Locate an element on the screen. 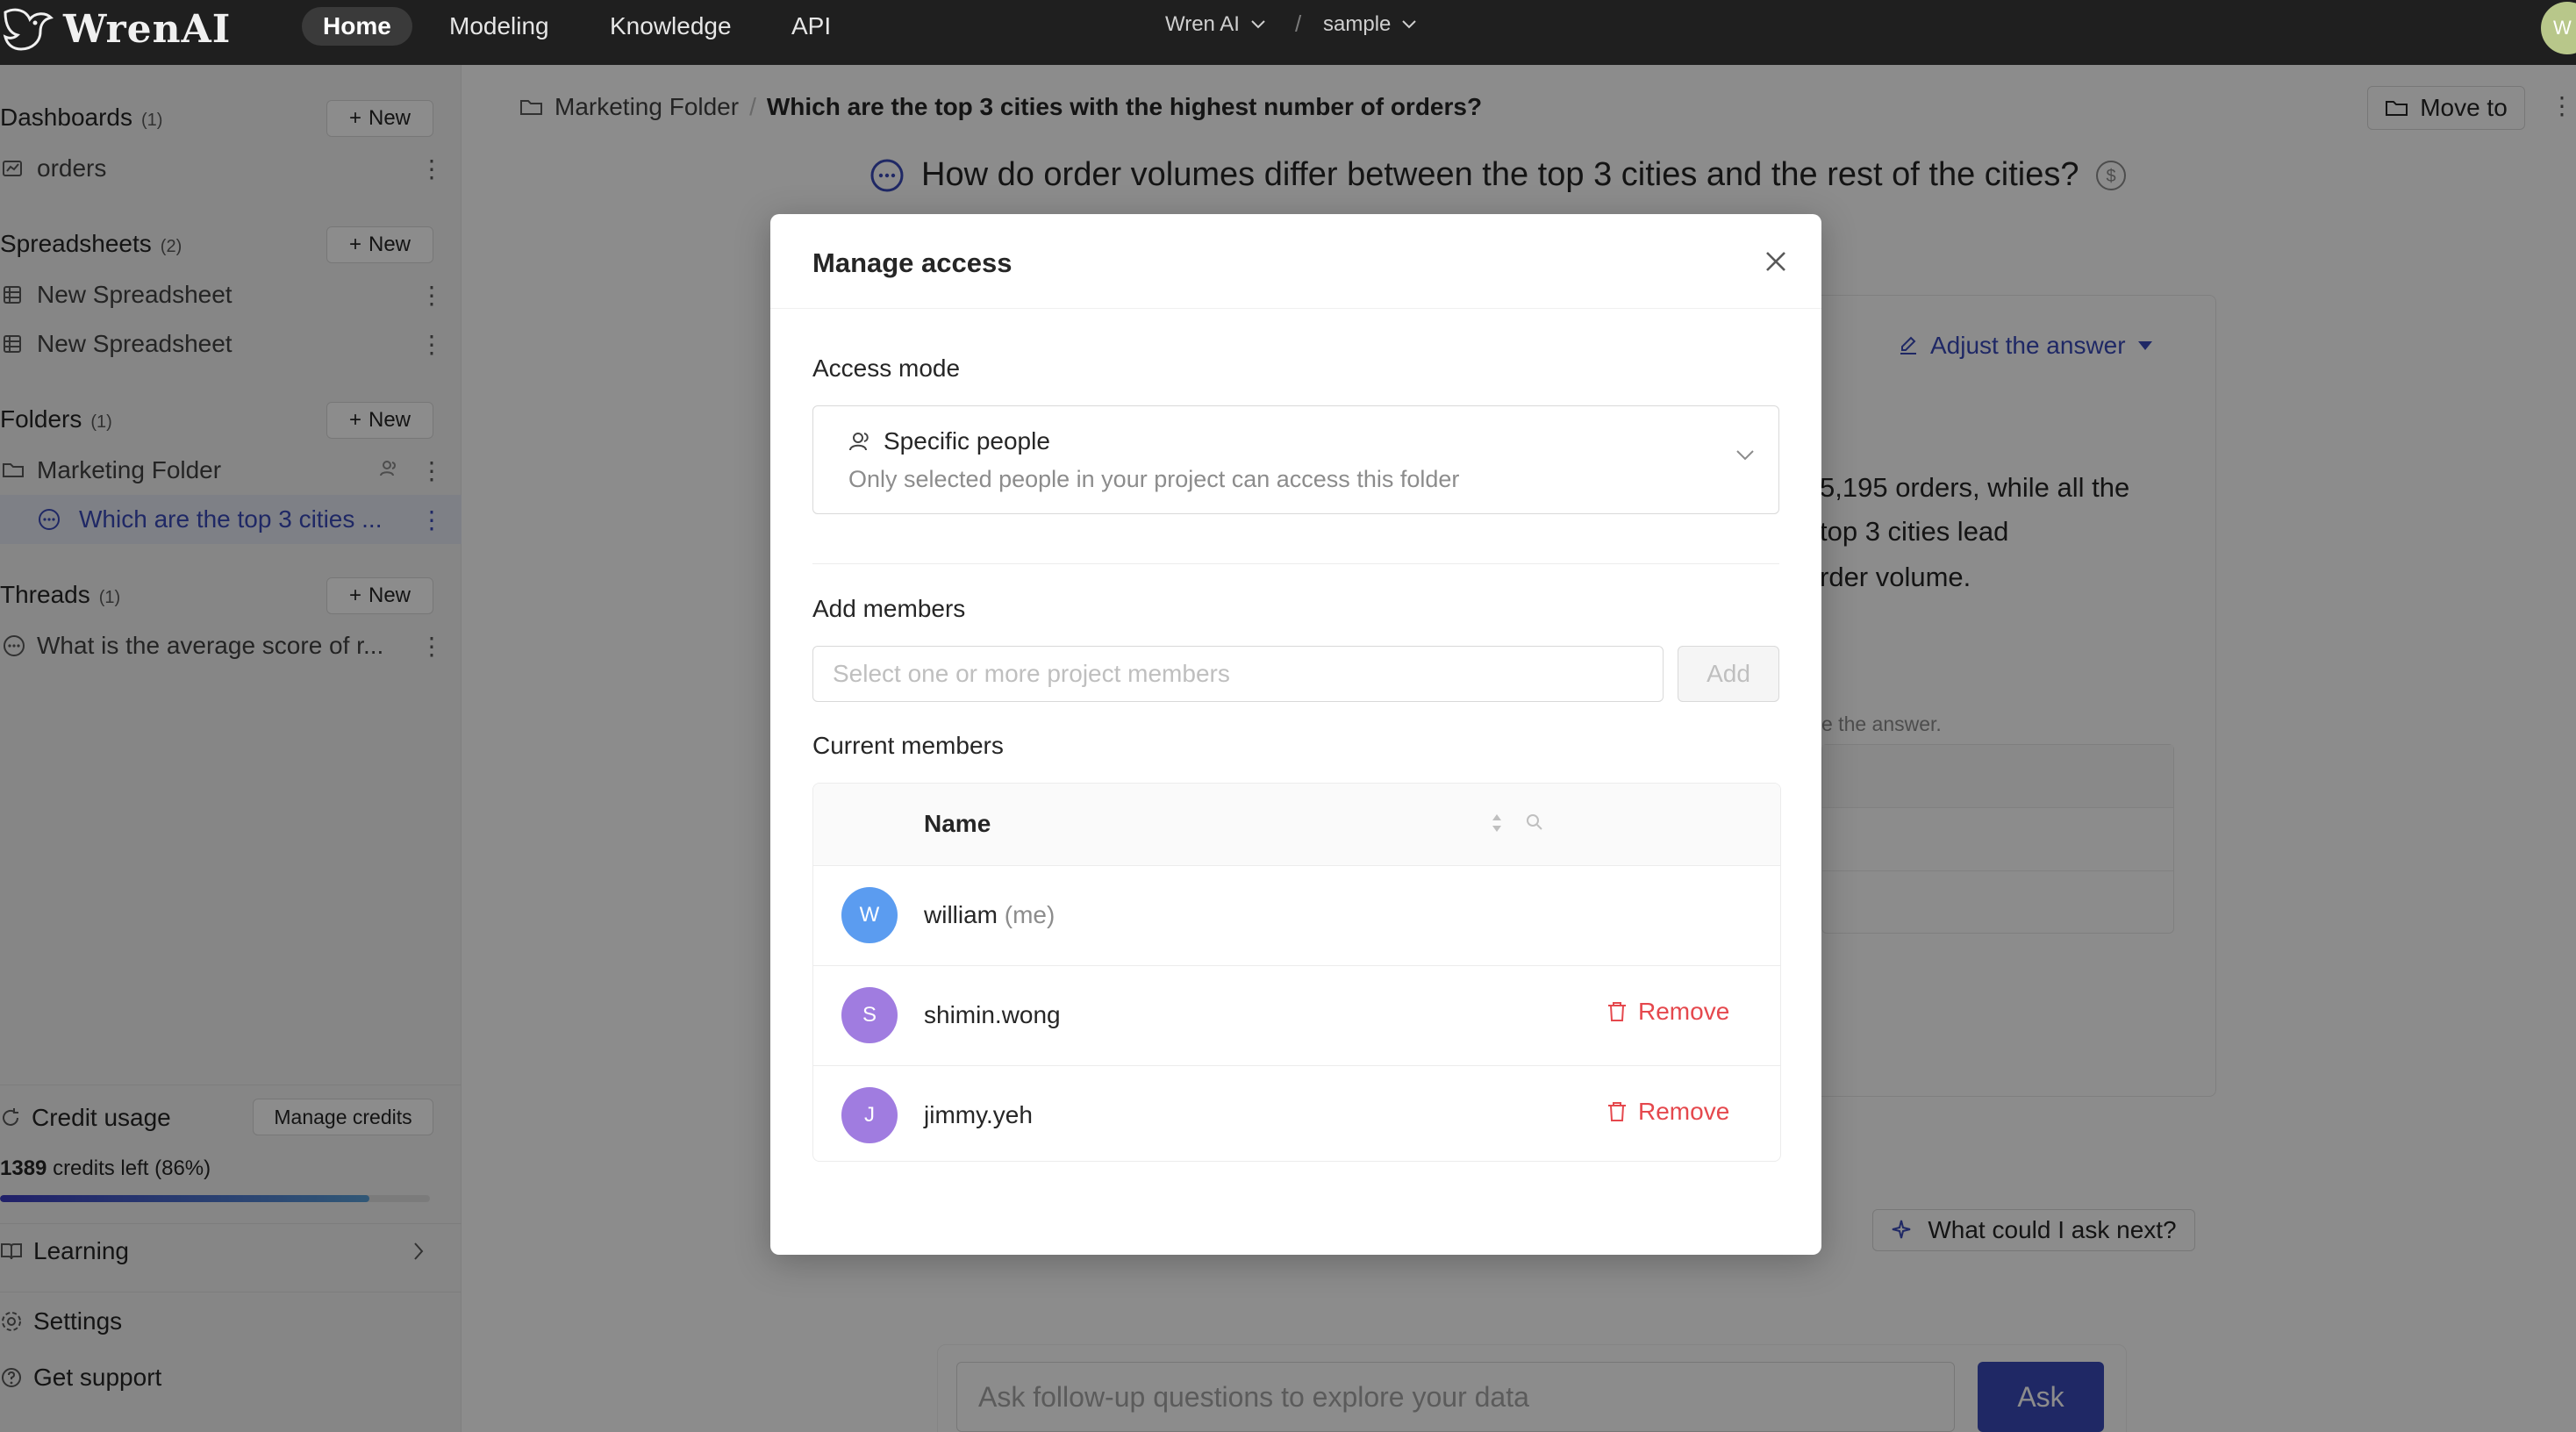 The height and width of the screenshot is (1432, 2576). nav-home: Home is located at coordinates (357, 26).